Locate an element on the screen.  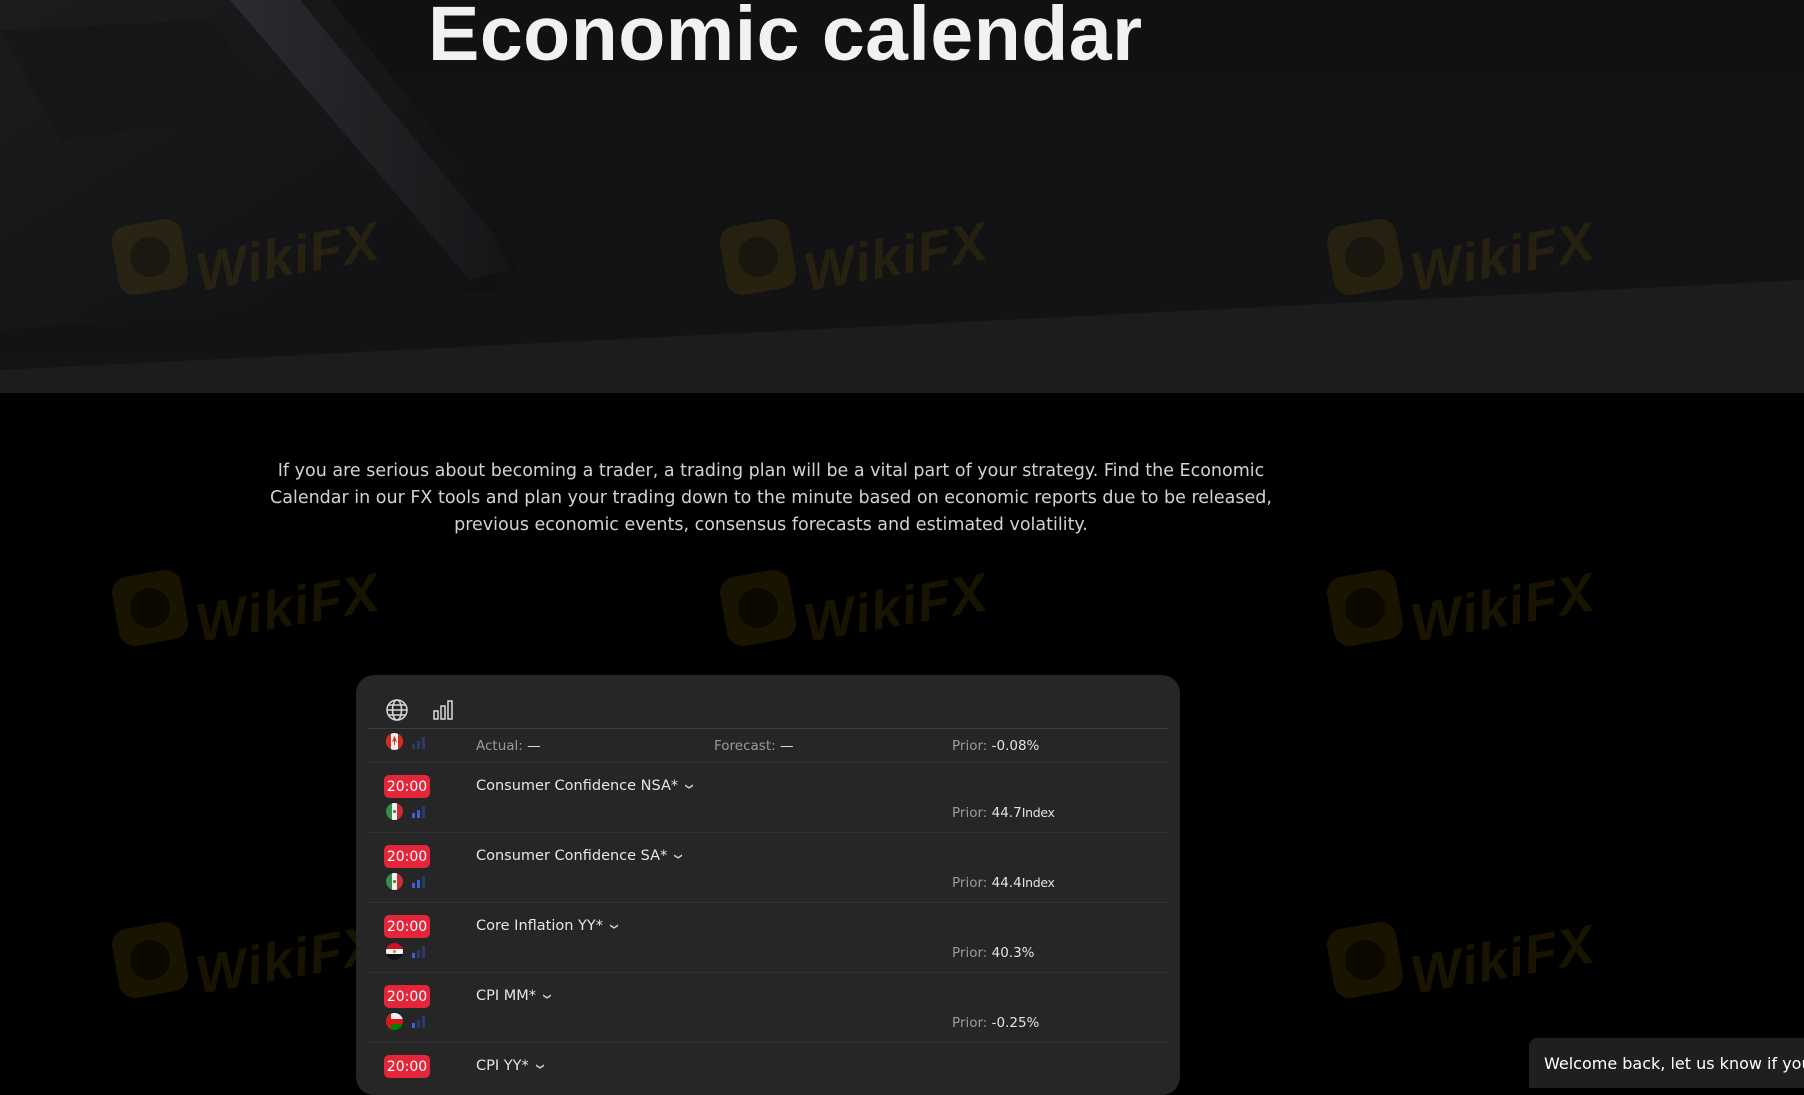
egypt-flag-icon is located at coordinates (394, 951).